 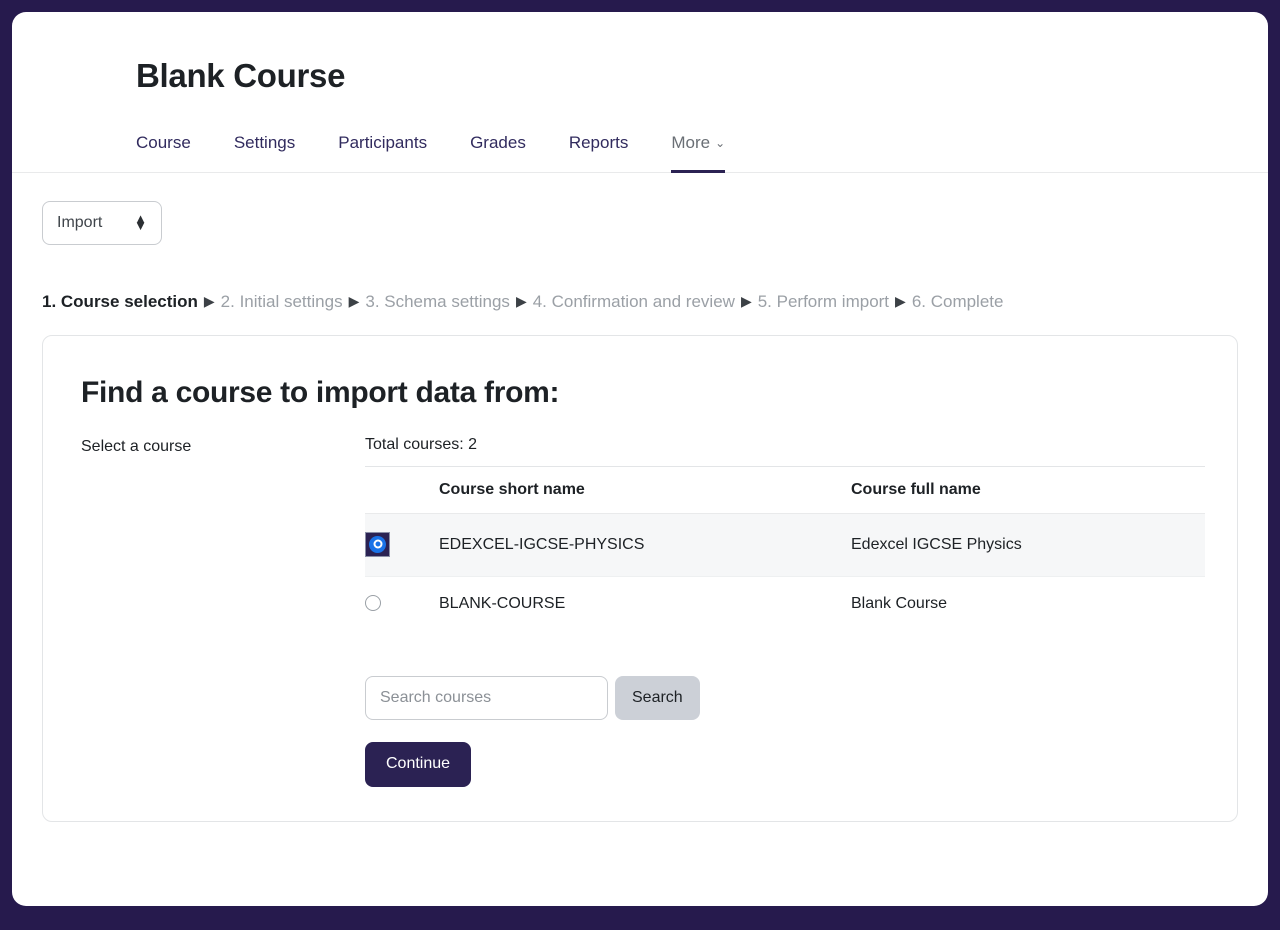 I want to click on page-title: Blank Course, so click(x=241, y=75).